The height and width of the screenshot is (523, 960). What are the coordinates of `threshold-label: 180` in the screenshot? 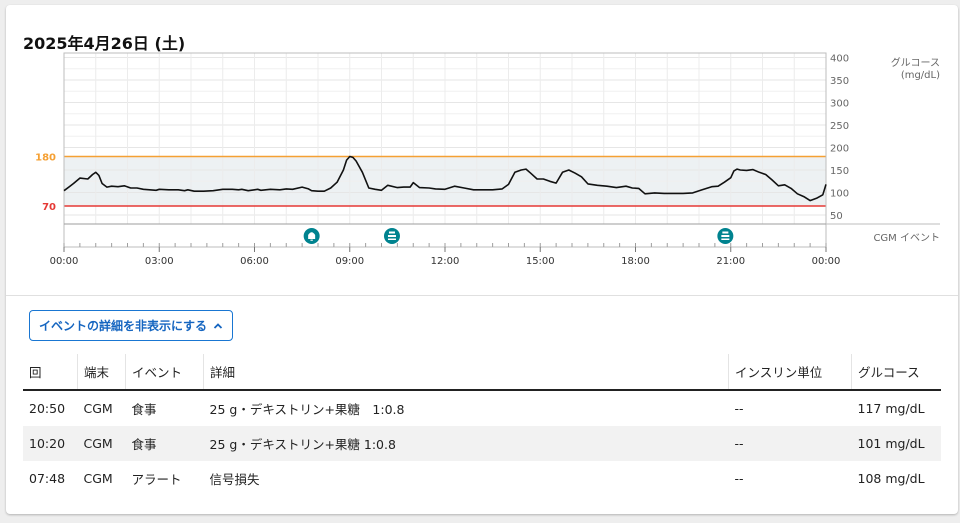 It's located at (45, 158).